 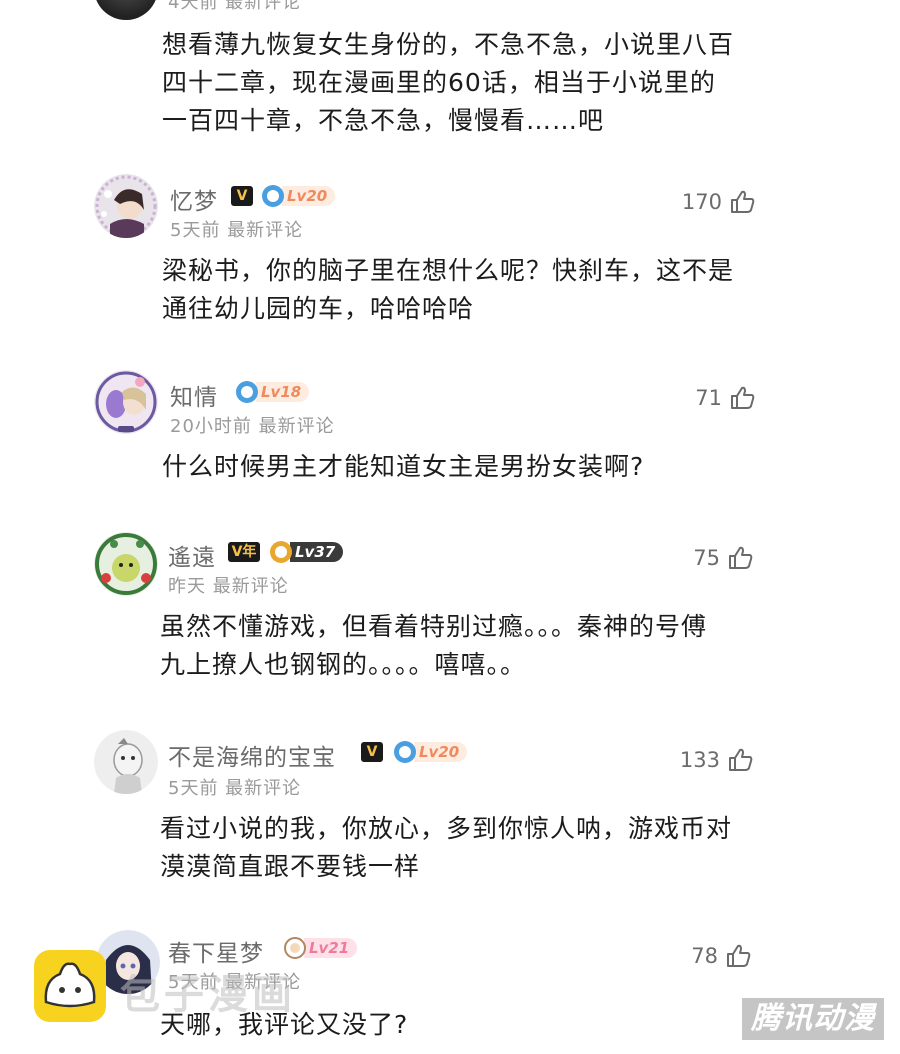 What do you see at coordinates (194, 199) in the screenshot?
I see `username: 忆梦` at bounding box center [194, 199].